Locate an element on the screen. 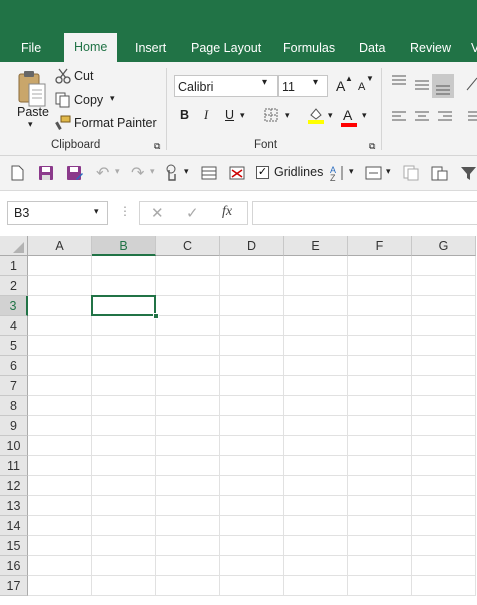  borders-chevron-icon: ▾ is located at coordinates (287, 115).